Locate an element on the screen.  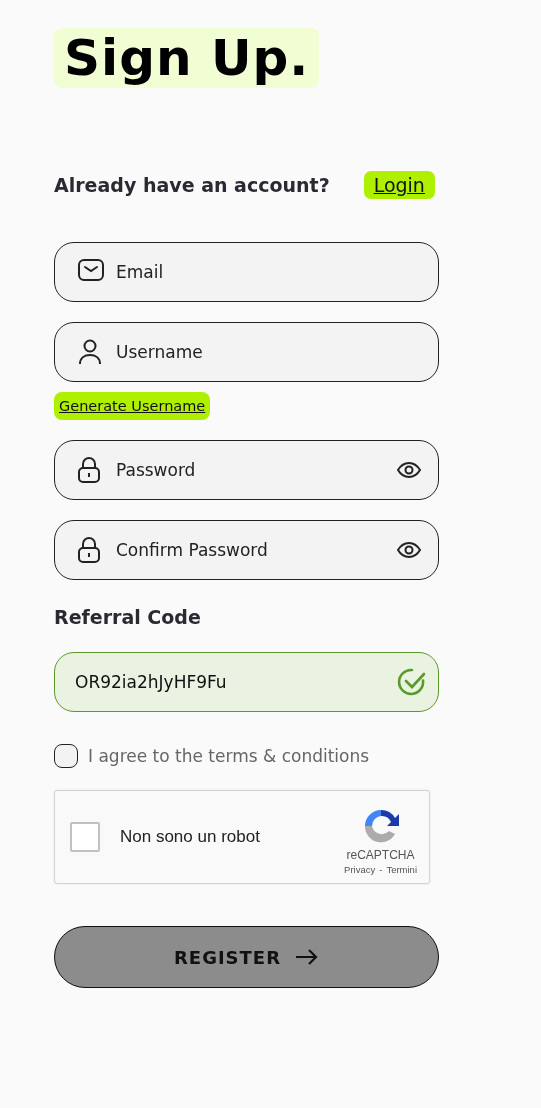
email-field: Email is located at coordinates (246, 272).